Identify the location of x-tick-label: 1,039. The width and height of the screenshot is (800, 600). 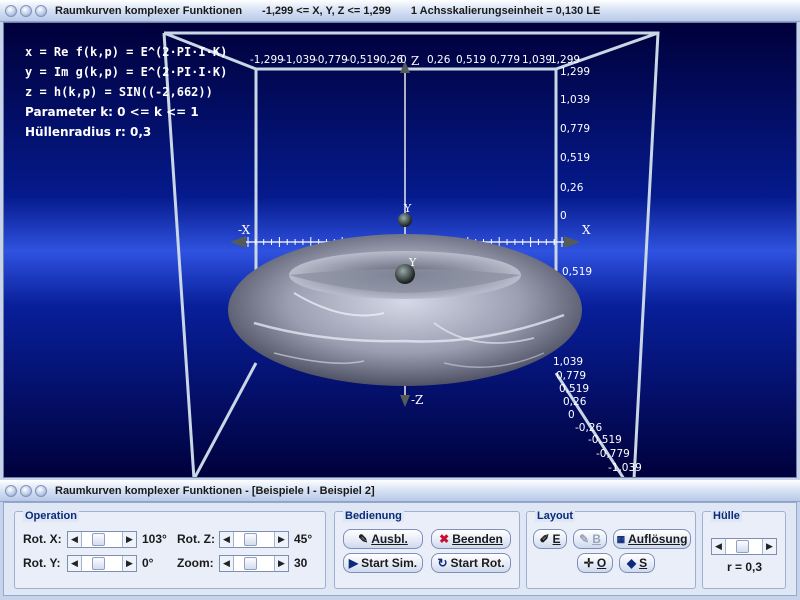
(537, 60).